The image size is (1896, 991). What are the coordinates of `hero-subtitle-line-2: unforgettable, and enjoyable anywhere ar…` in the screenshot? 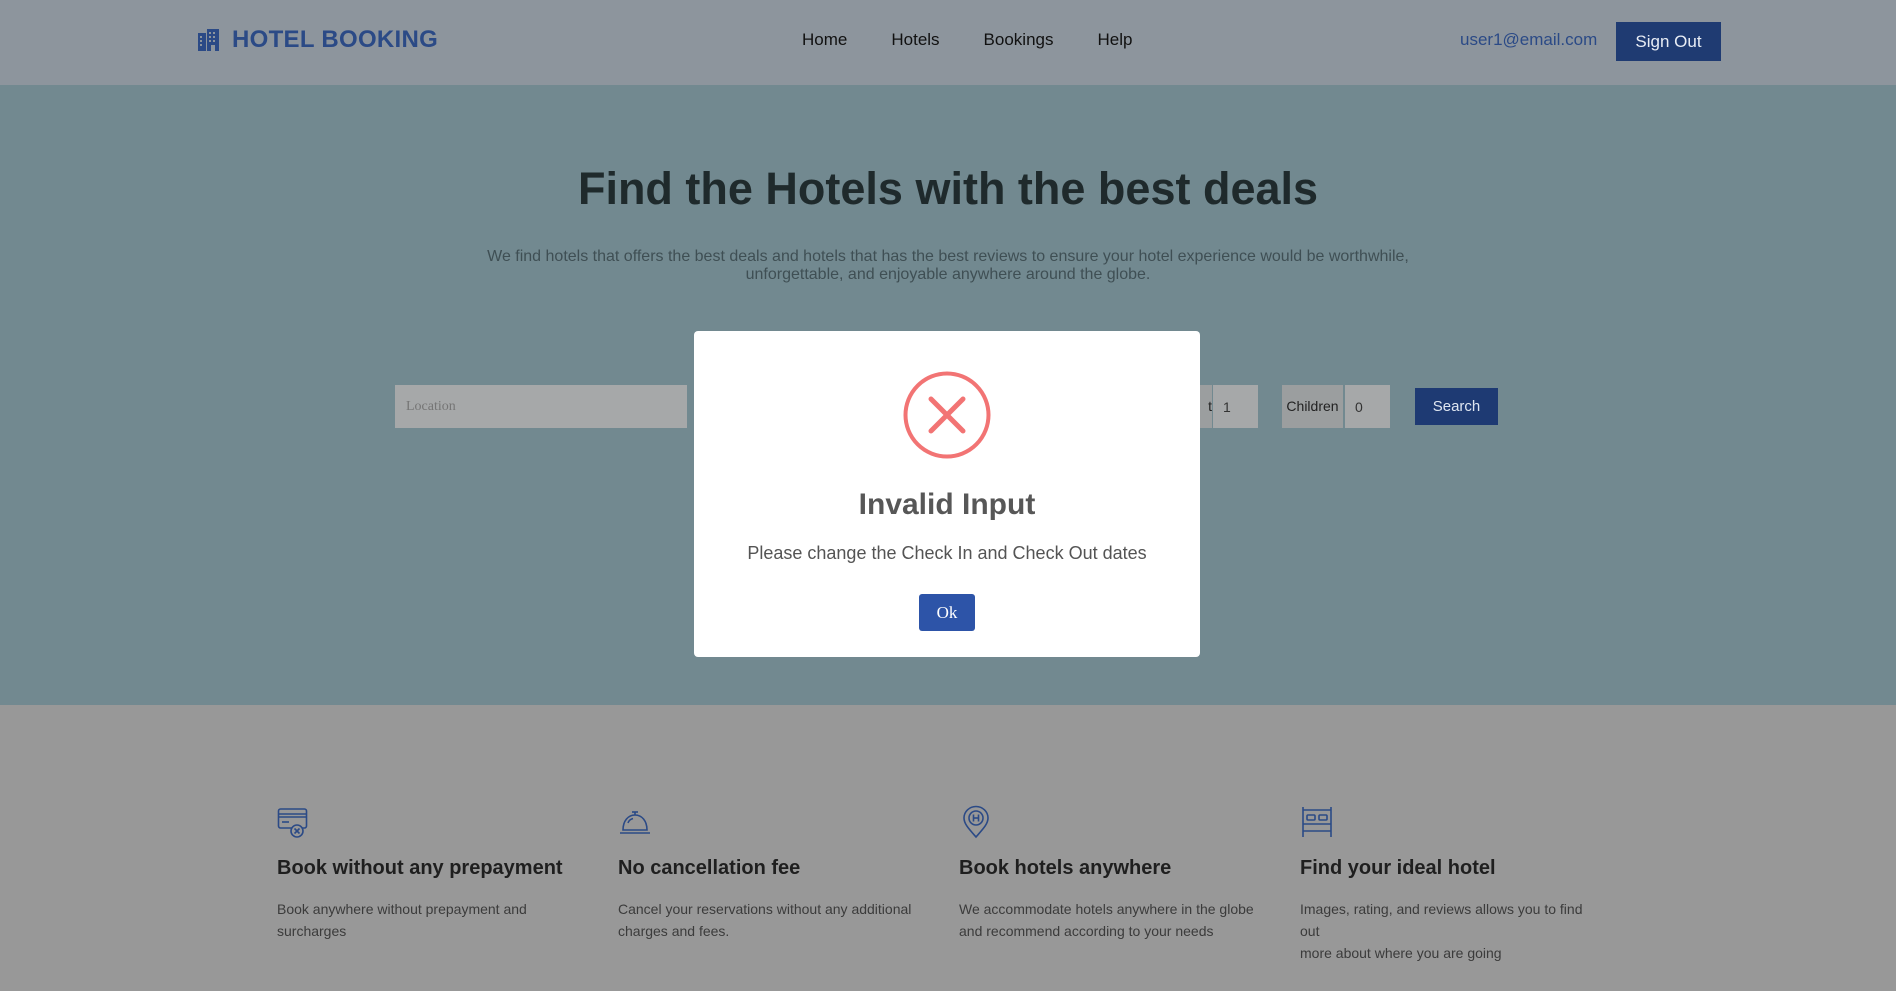 It's located at (948, 274).